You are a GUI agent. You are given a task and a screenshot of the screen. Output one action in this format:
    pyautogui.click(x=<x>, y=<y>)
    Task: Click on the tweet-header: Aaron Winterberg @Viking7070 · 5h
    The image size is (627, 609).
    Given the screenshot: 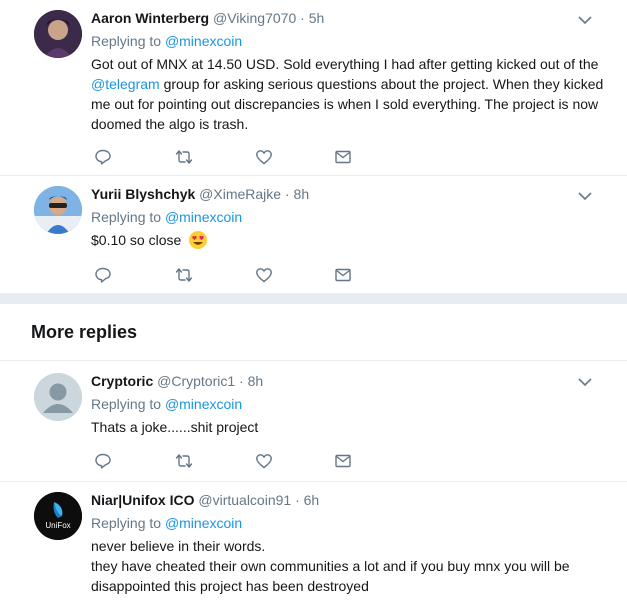 What is the action you would take?
    pyautogui.click(x=353, y=18)
    